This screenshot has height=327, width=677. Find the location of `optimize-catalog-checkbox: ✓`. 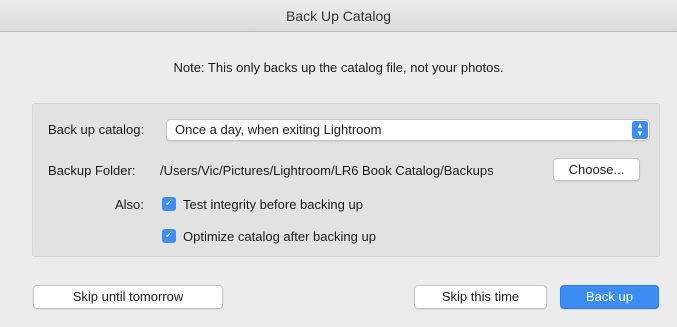

optimize-catalog-checkbox: ✓ is located at coordinates (169, 236).